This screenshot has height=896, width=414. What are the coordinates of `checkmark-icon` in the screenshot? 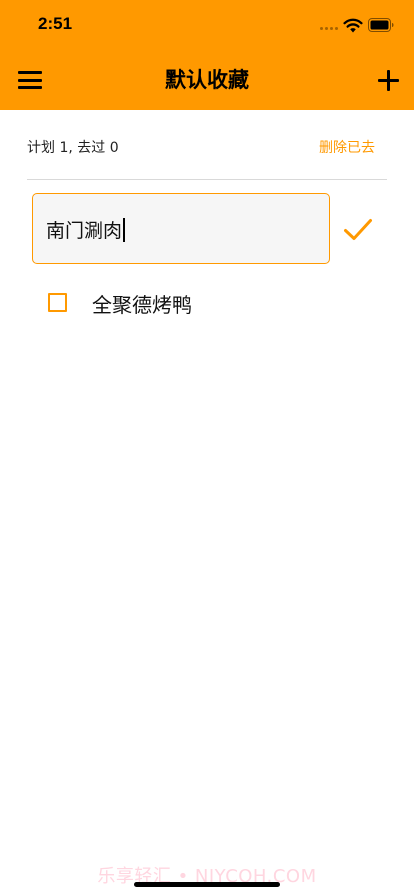 It's located at (358, 230).